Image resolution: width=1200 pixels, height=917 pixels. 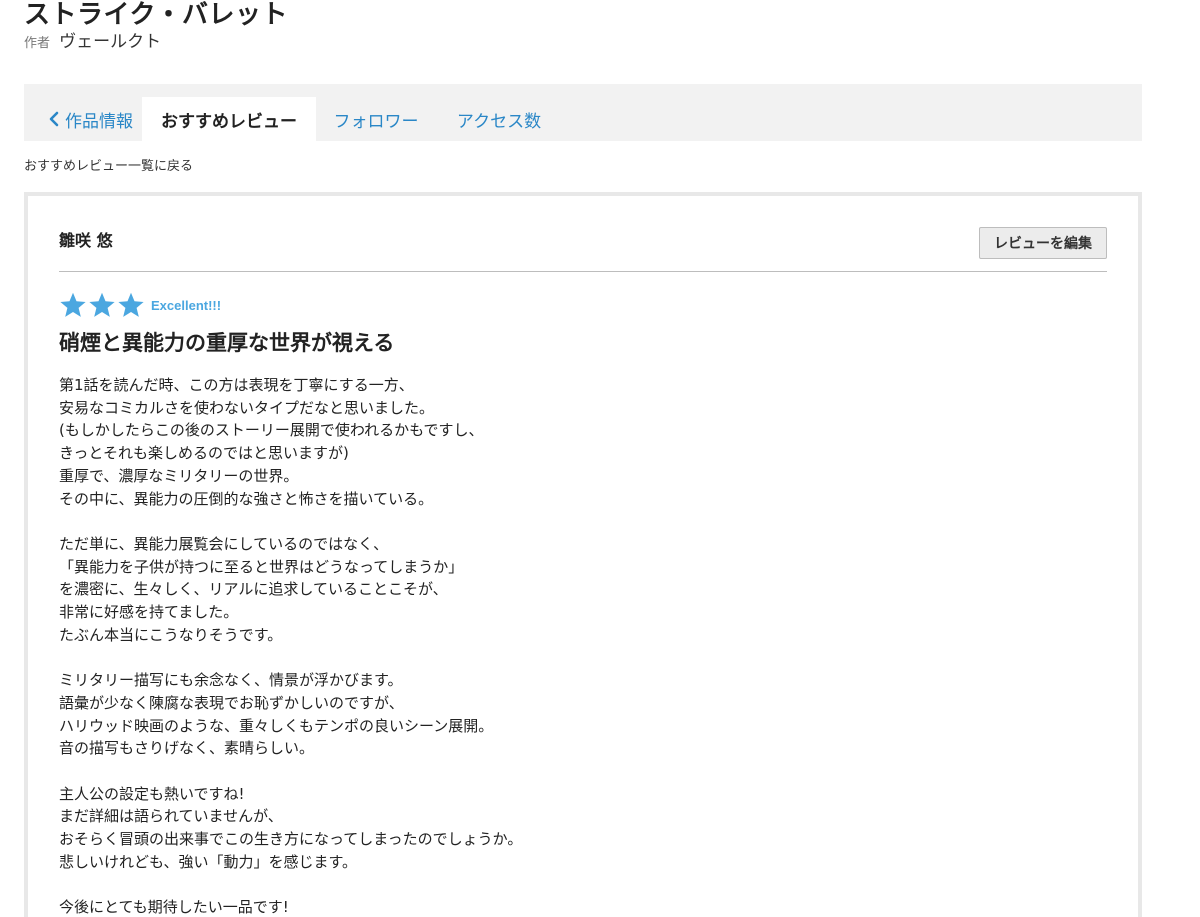 I want to click on review-body-line: 主人公の設定も熱いですね!, so click(x=152, y=793).